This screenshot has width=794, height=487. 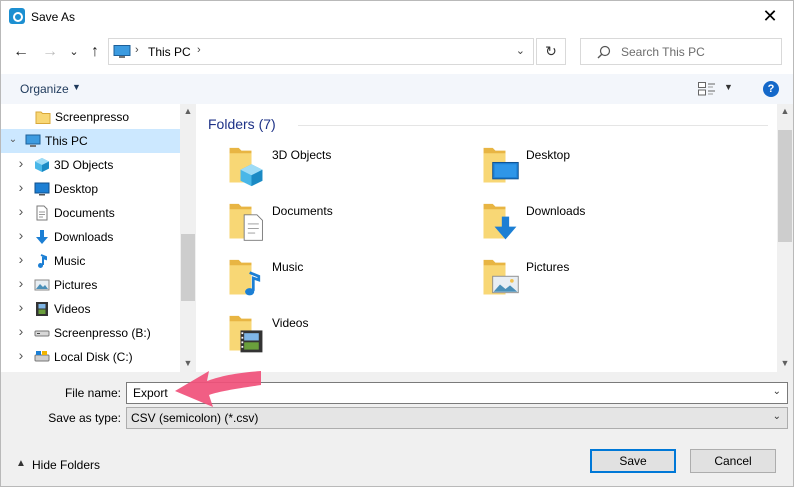 I want to click on sidebar-item: › Desktop, so click(x=90, y=189).